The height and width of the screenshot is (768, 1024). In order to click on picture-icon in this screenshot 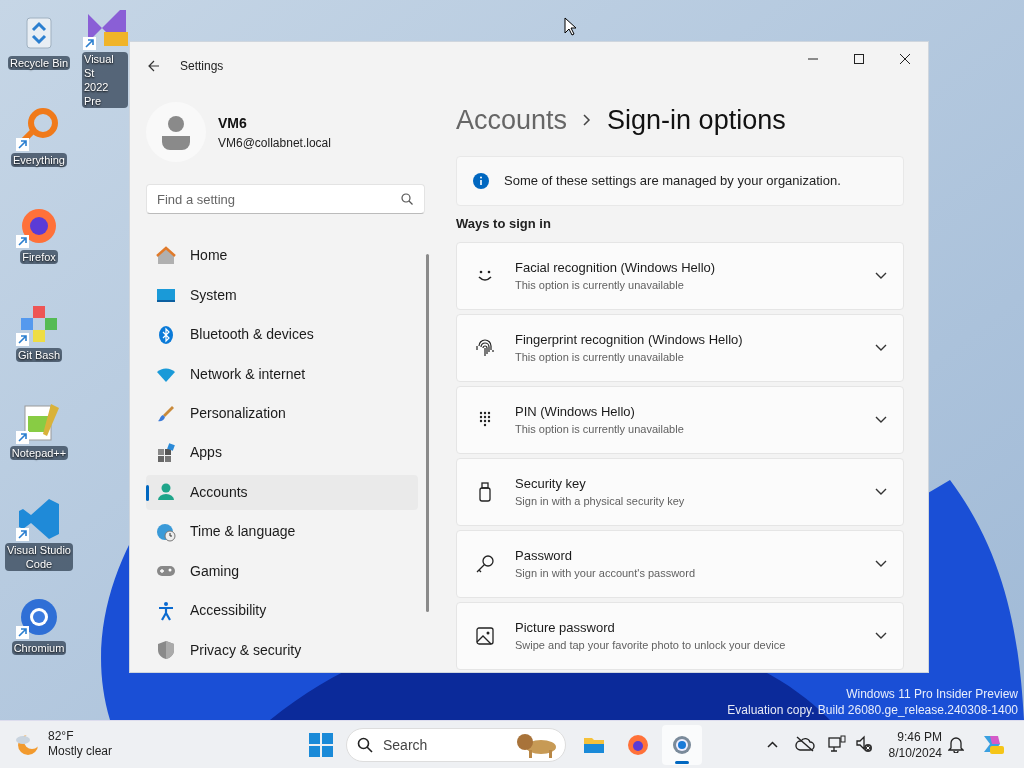, I will do `click(485, 635)`.